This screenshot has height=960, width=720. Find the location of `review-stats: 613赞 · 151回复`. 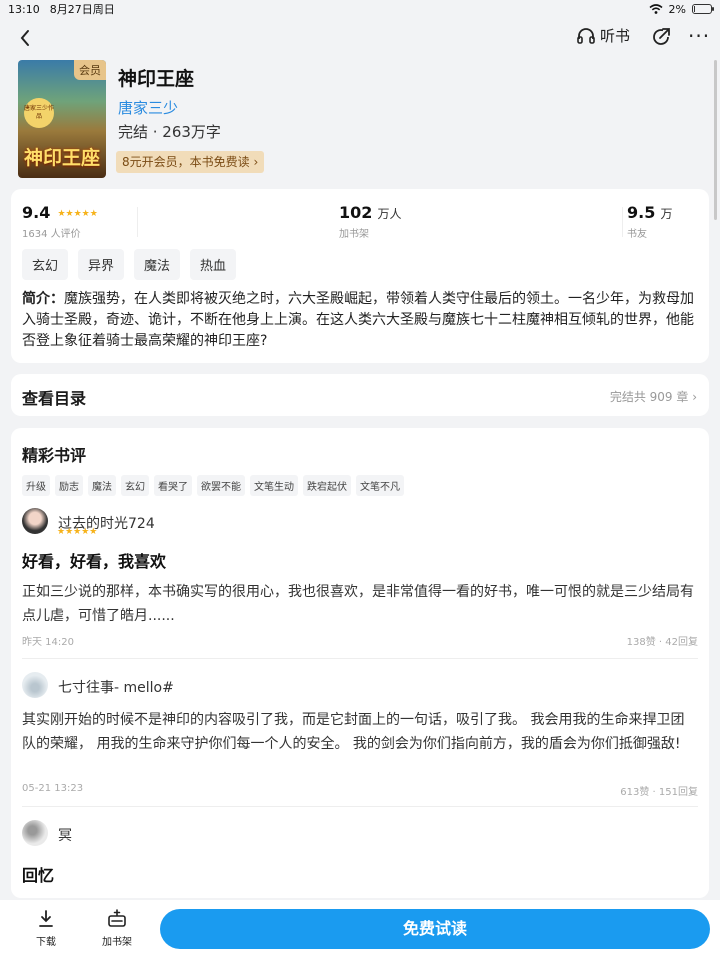

review-stats: 613赞 · 151回复 is located at coordinates (659, 792).